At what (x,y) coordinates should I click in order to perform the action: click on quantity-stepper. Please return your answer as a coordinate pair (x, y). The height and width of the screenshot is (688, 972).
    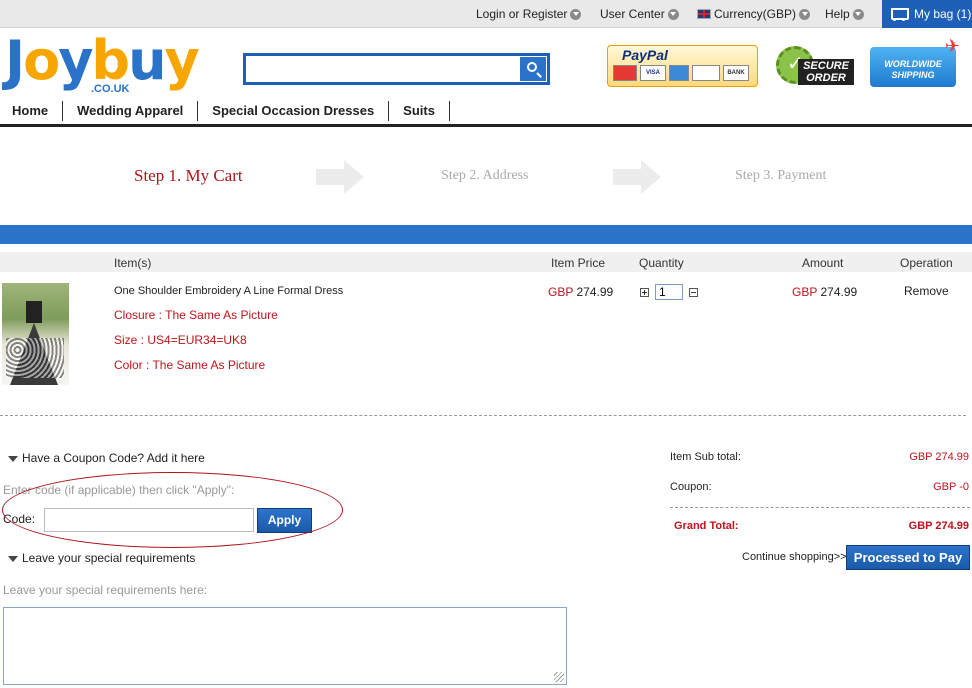
    Looking at the image, I should click on (669, 292).